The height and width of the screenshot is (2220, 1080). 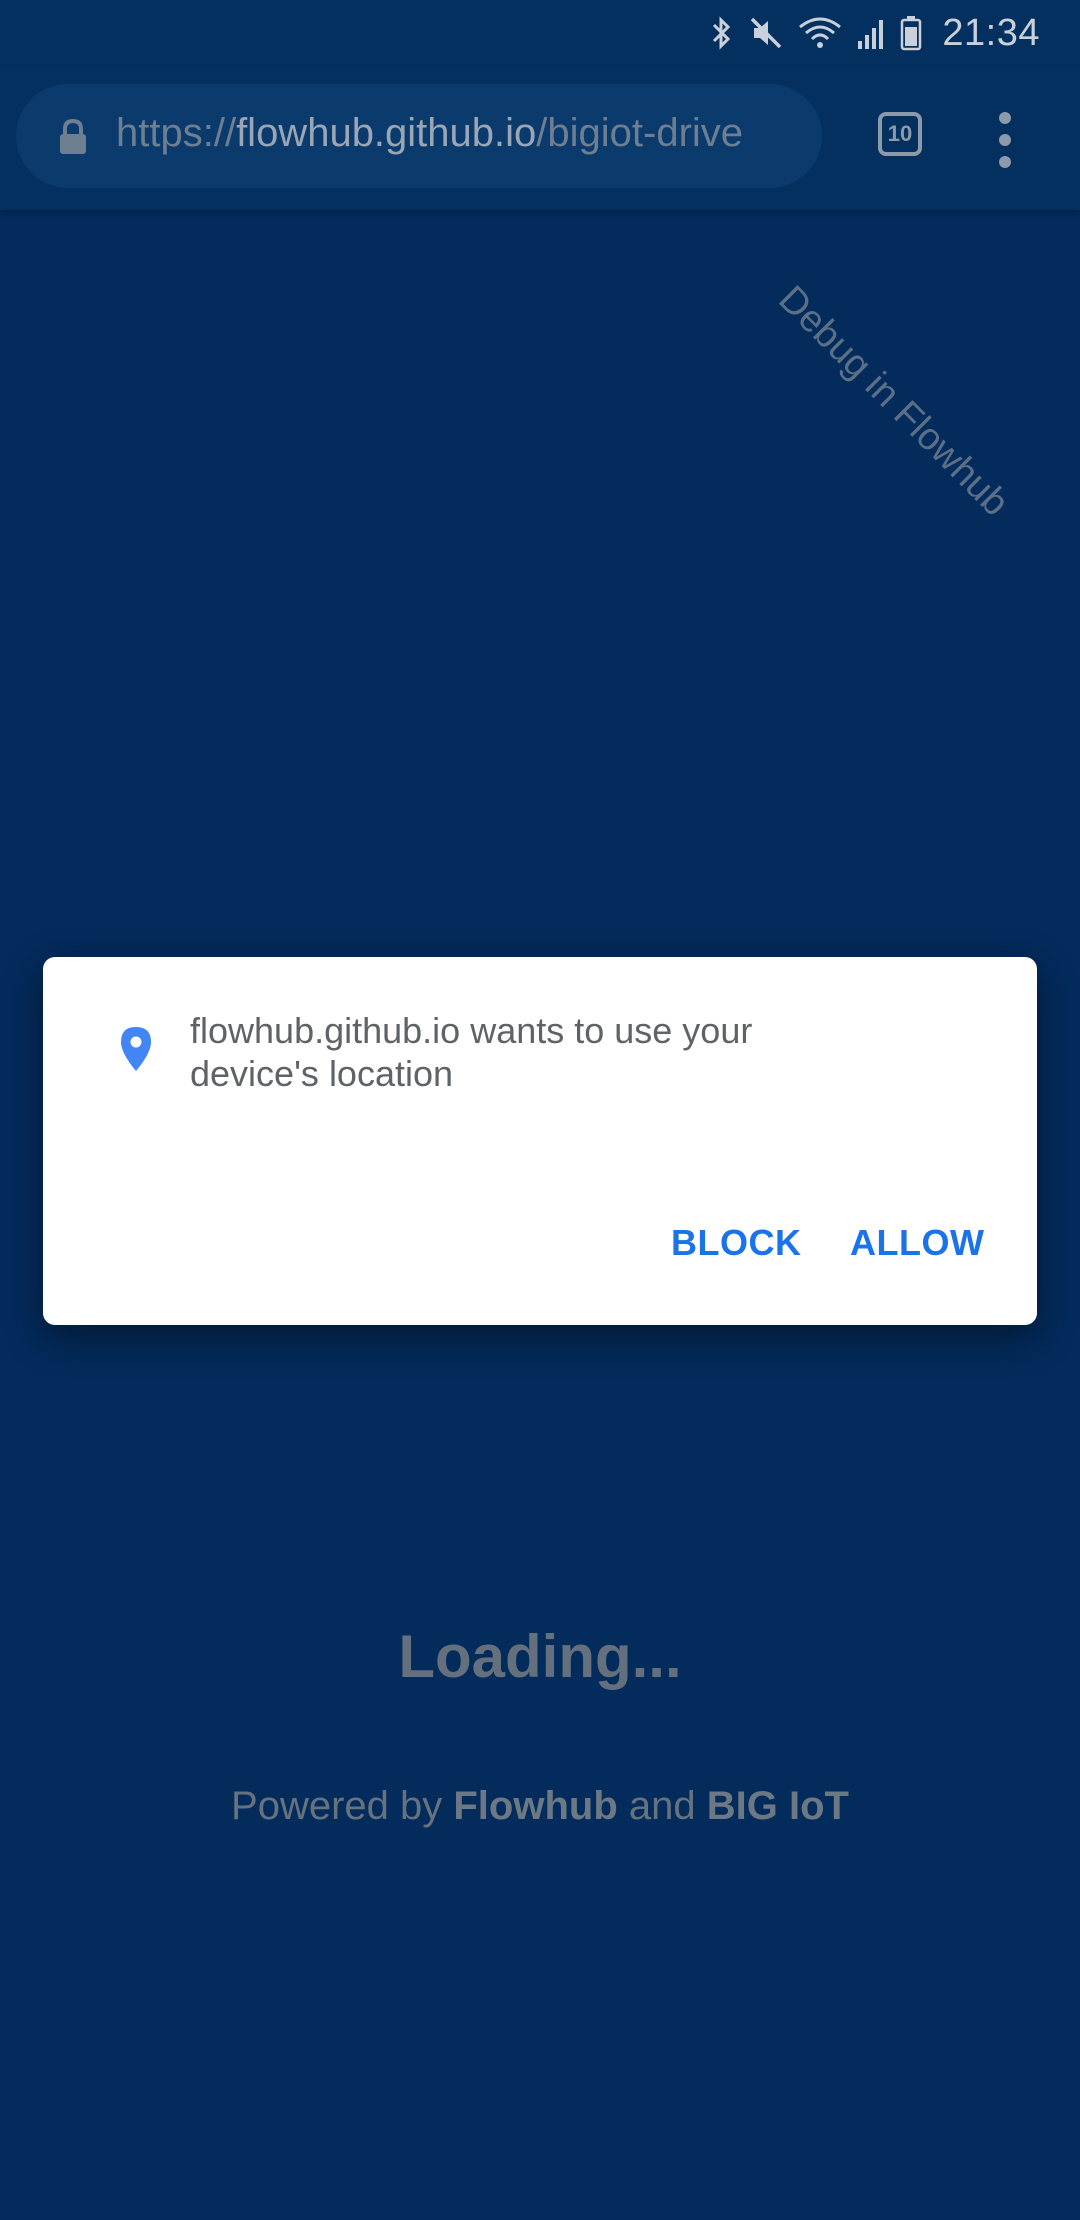 What do you see at coordinates (736, 1243) in the screenshot?
I see `block-button: BLOCK` at bounding box center [736, 1243].